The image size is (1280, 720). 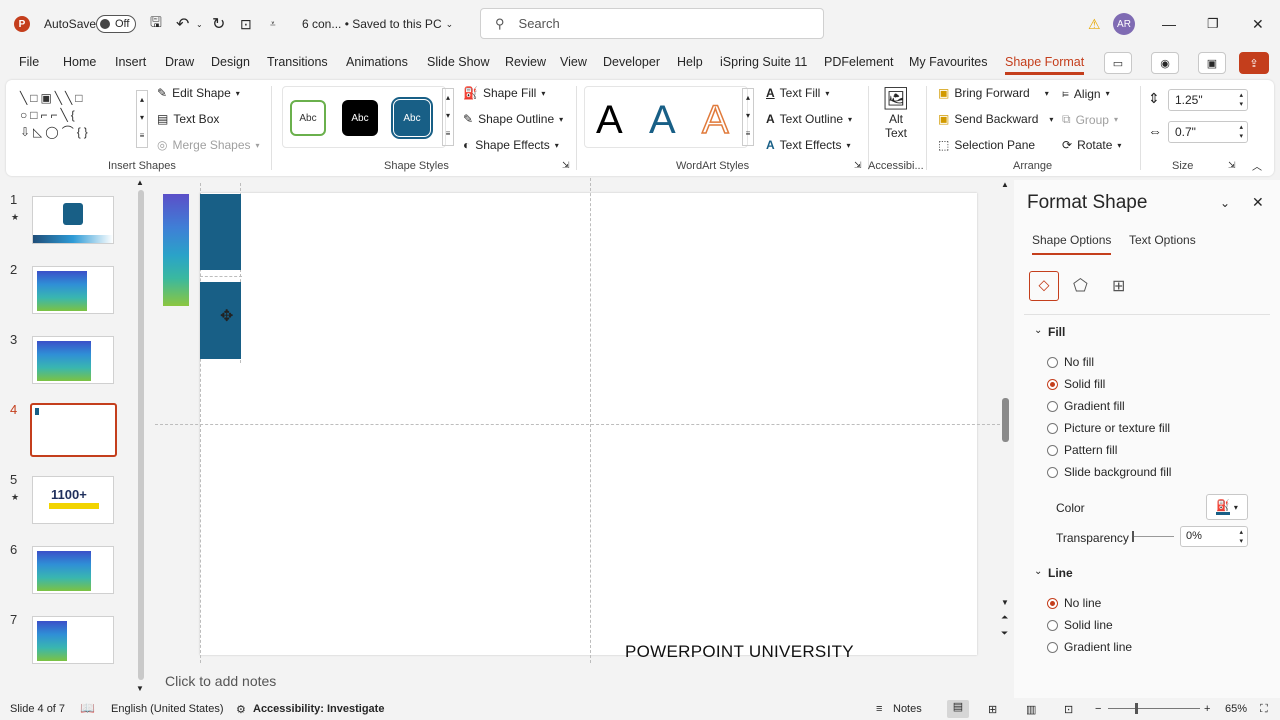 I want to click on fill-color-picker: ⛽ ▾, so click(x=1227, y=507).